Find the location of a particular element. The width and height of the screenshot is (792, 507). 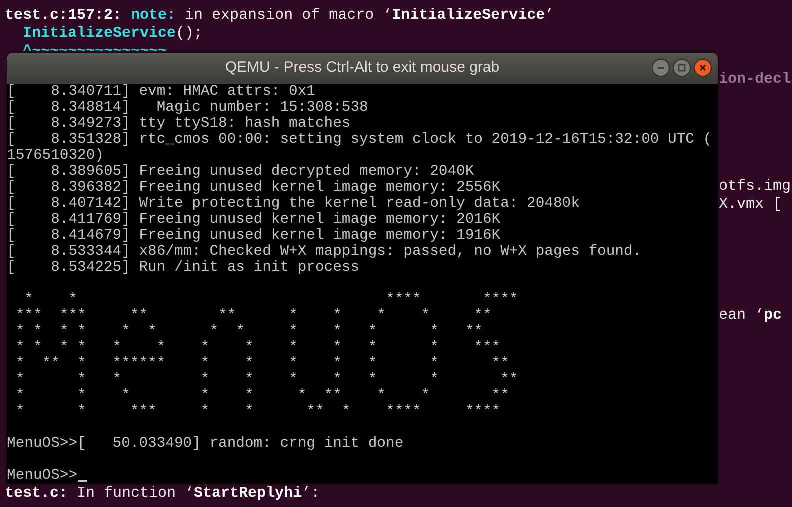

note-label: note: is located at coordinates (153, 15).